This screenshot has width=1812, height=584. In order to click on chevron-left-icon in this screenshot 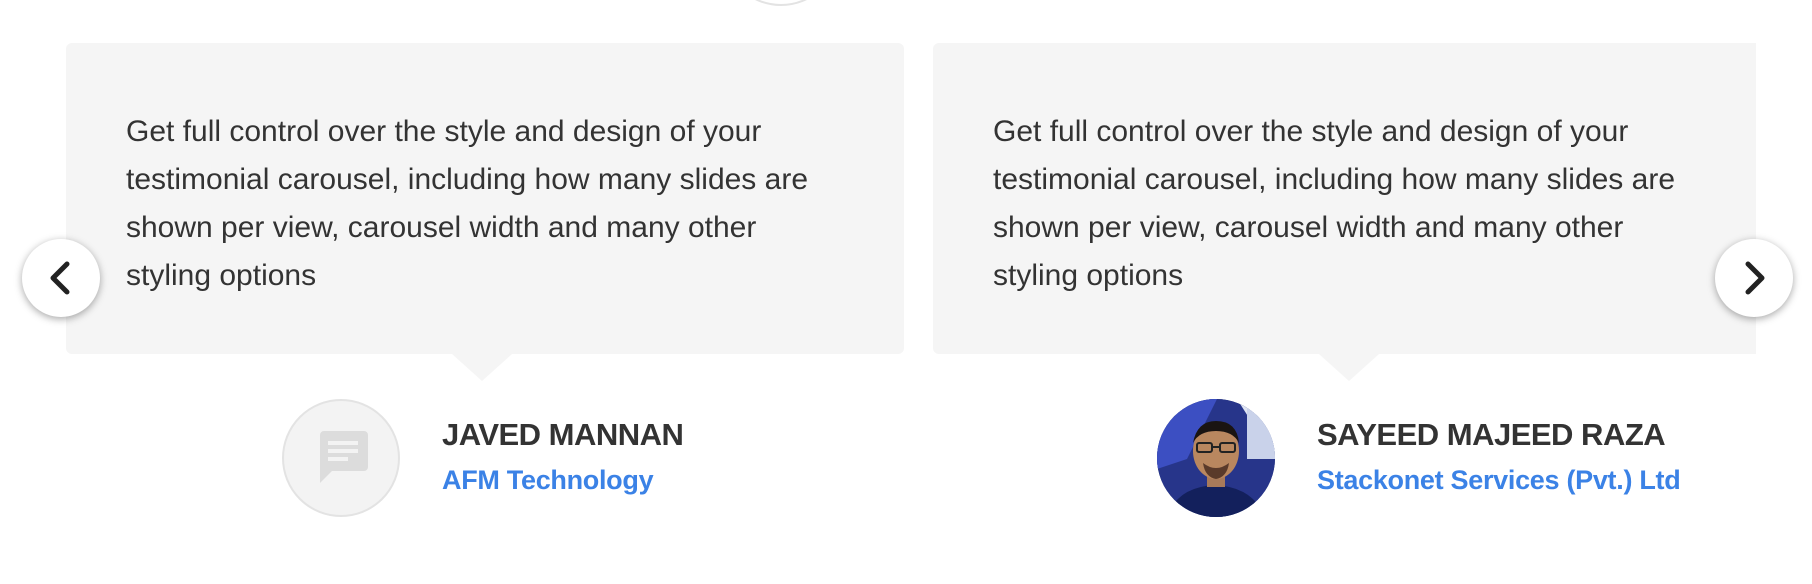, I will do `click(60, 278)`.